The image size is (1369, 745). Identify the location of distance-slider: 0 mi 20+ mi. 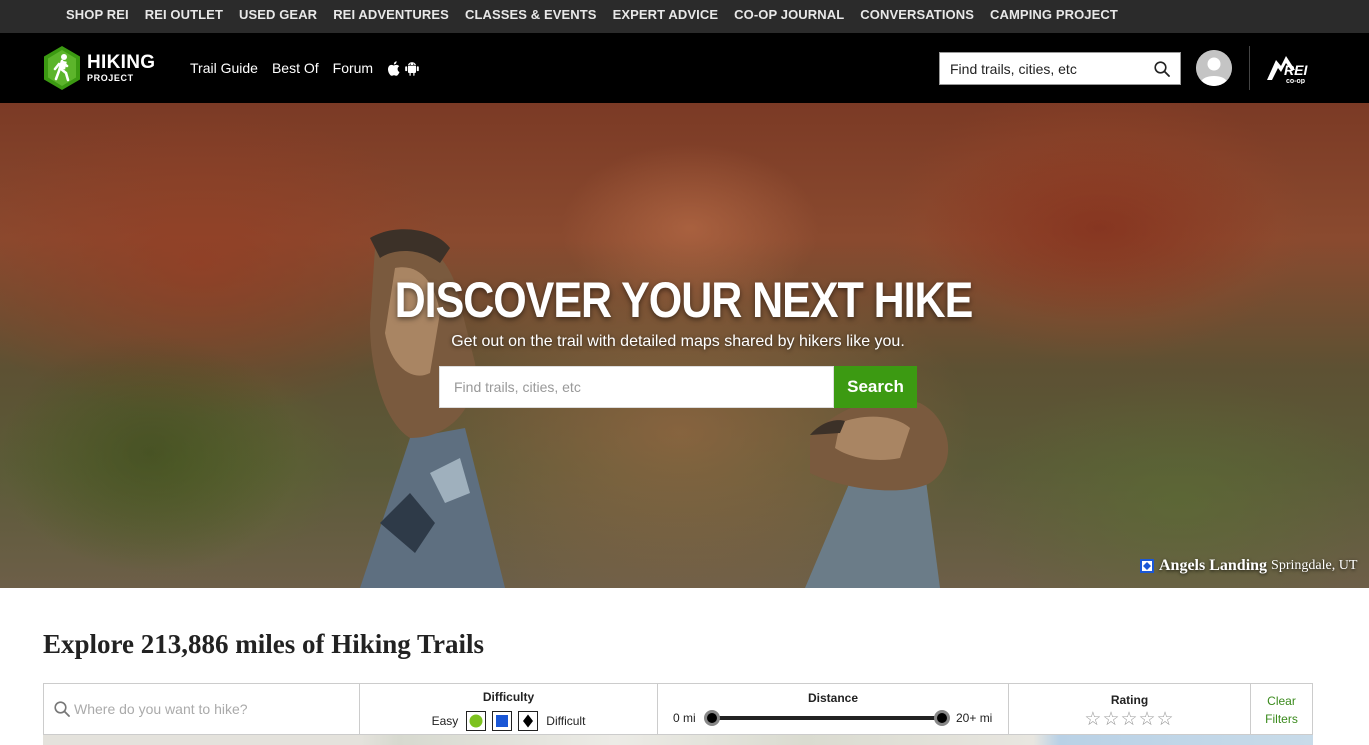
(833, 718).